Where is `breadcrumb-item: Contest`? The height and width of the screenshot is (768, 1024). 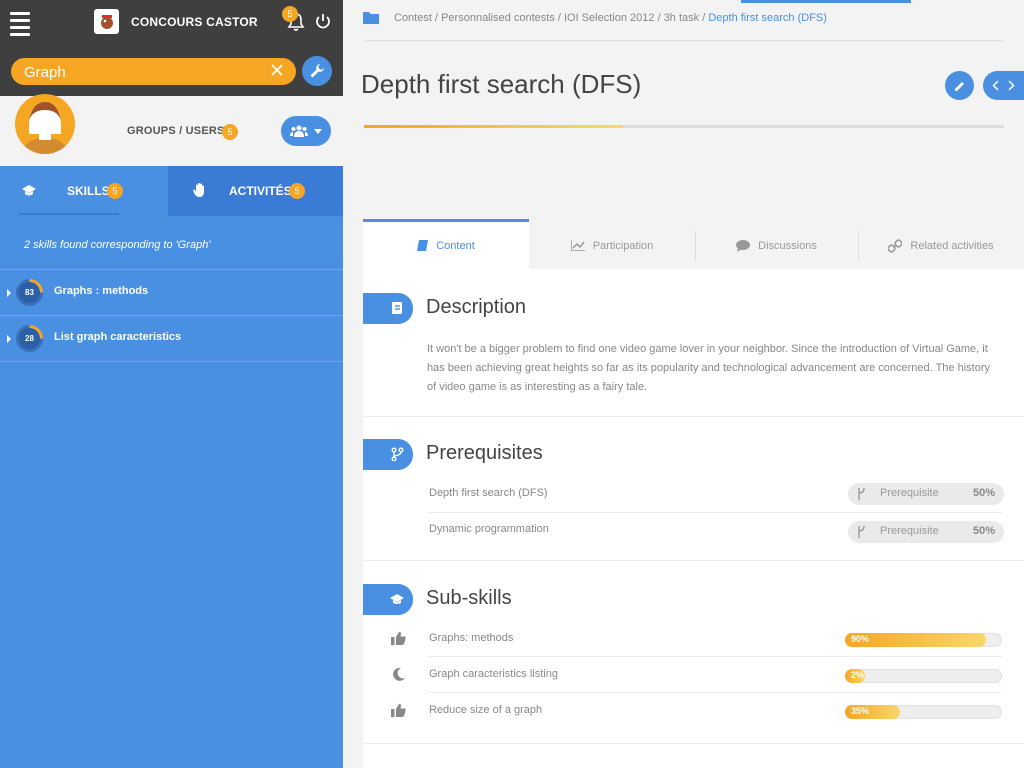 breadcrumb-item: Contest is located at coordinates (413, 18).